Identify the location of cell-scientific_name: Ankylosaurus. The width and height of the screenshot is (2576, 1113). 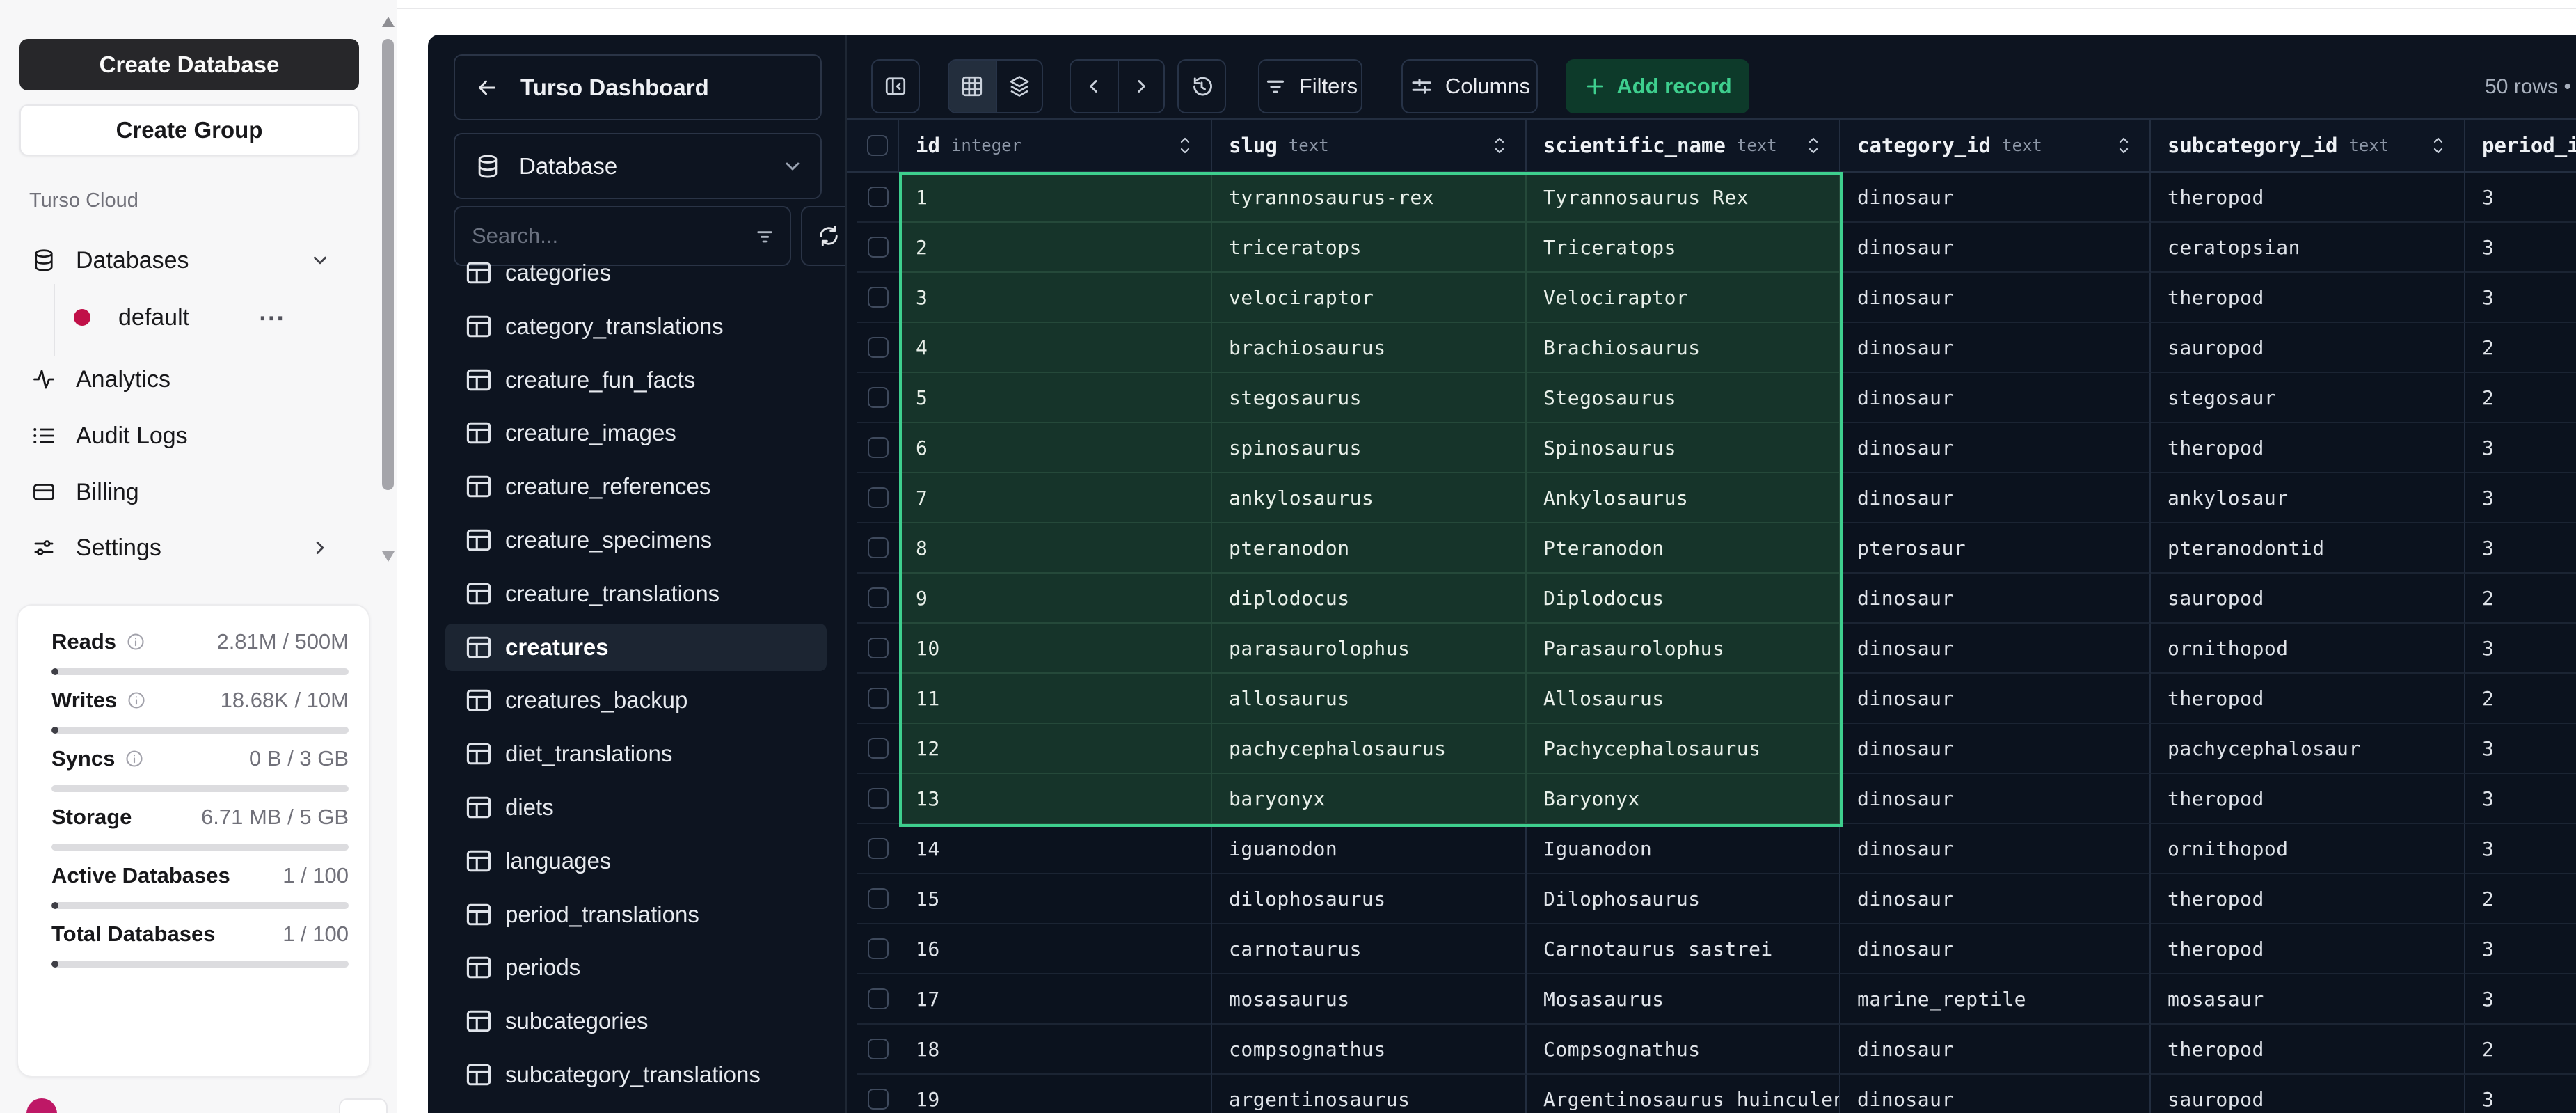
(1683, 498).